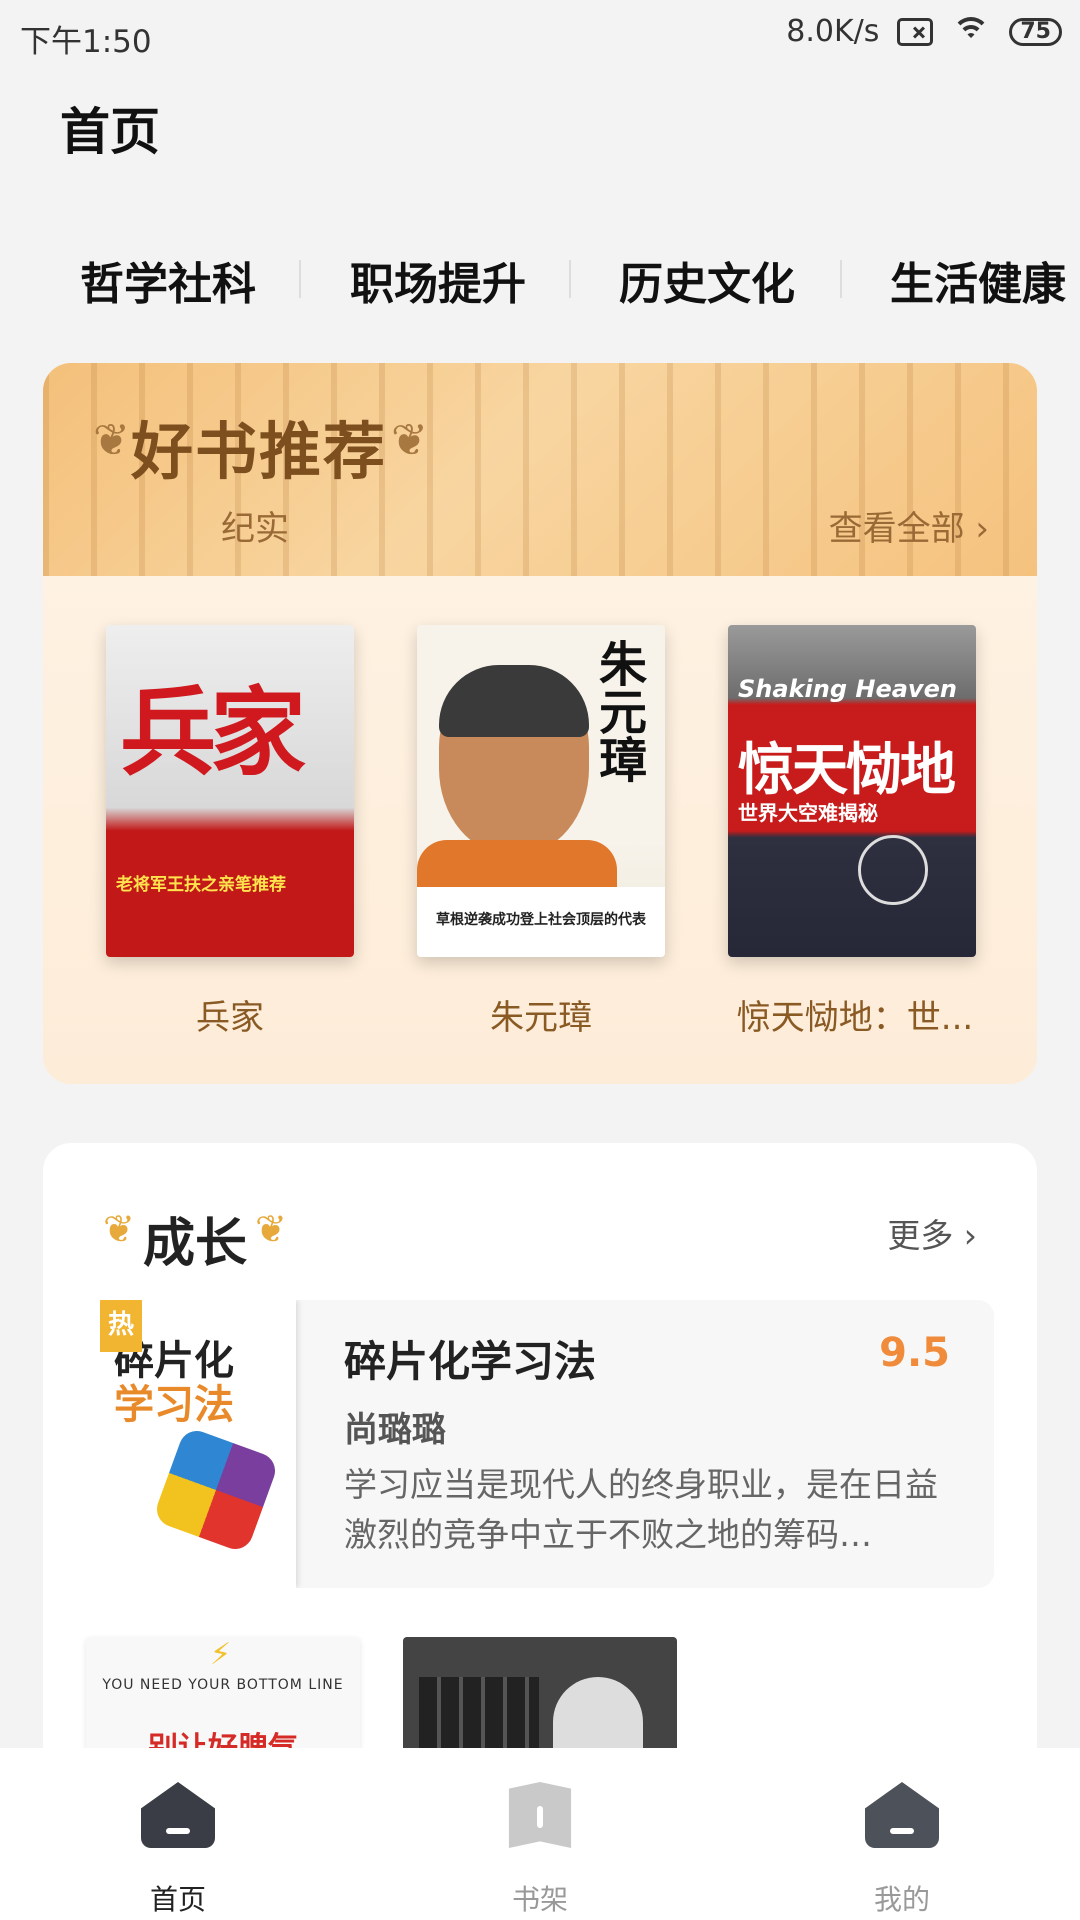 The image size is (1080, 1920). Describe the element at coordinates (201, 885) in the screenshot. I see `cover-band: 老将军王扶之亲笔推荐` at that location.